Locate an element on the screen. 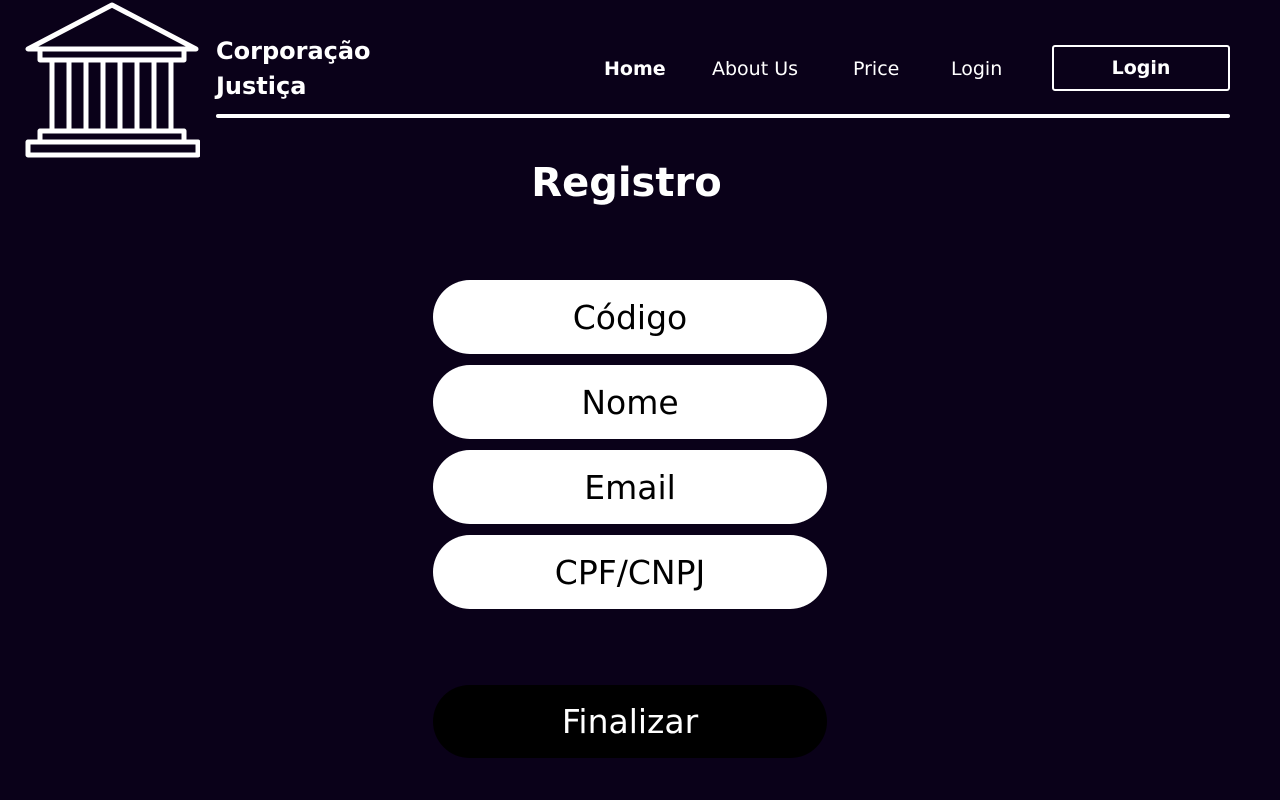  finalizar-button: Finalizar is located at coordinates (630, 721).